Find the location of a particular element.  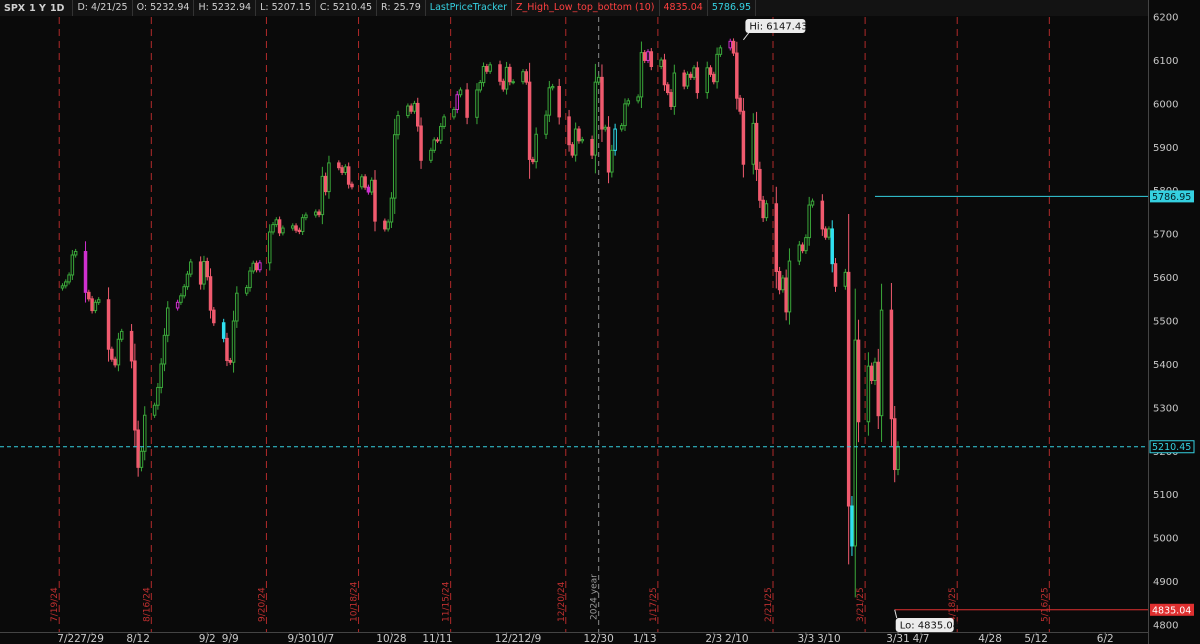

low-level-tag-label: 4835.04 is located at coordinates (1171, 610).